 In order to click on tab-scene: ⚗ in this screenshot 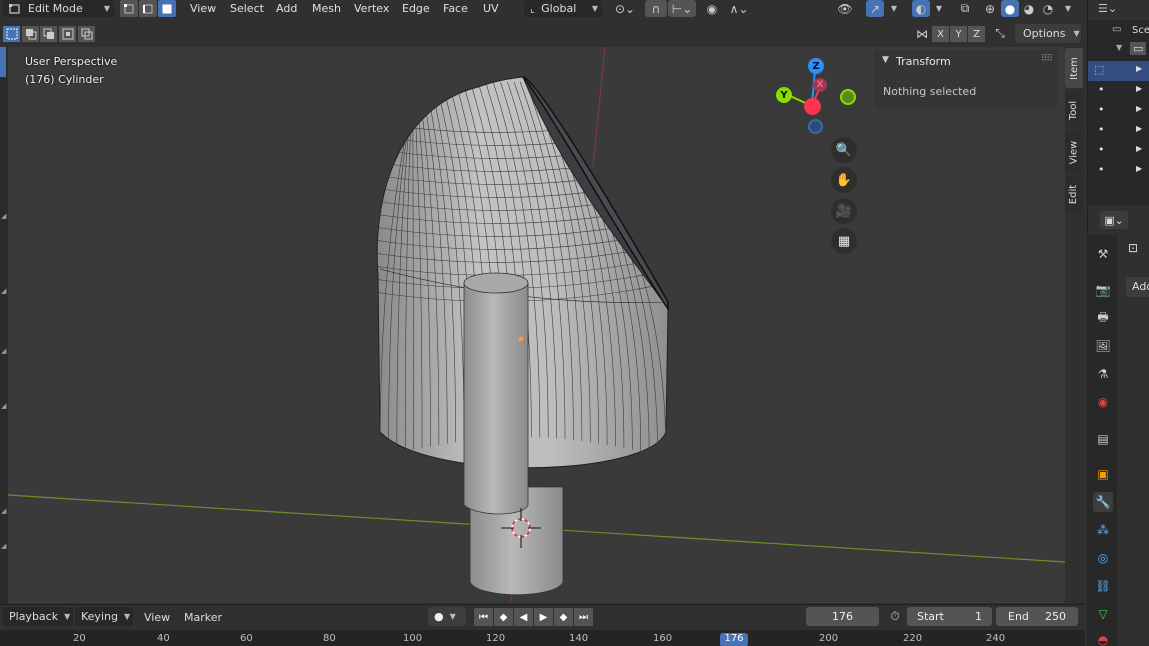, I will do `click(1103, 374)`.